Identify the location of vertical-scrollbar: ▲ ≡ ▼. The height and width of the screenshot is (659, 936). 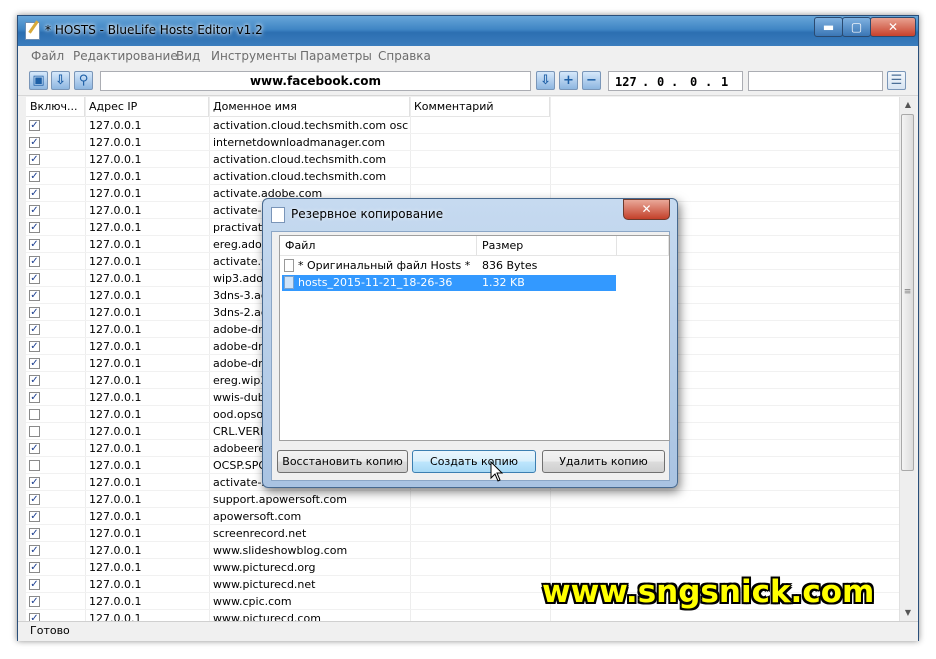
(907, 359).